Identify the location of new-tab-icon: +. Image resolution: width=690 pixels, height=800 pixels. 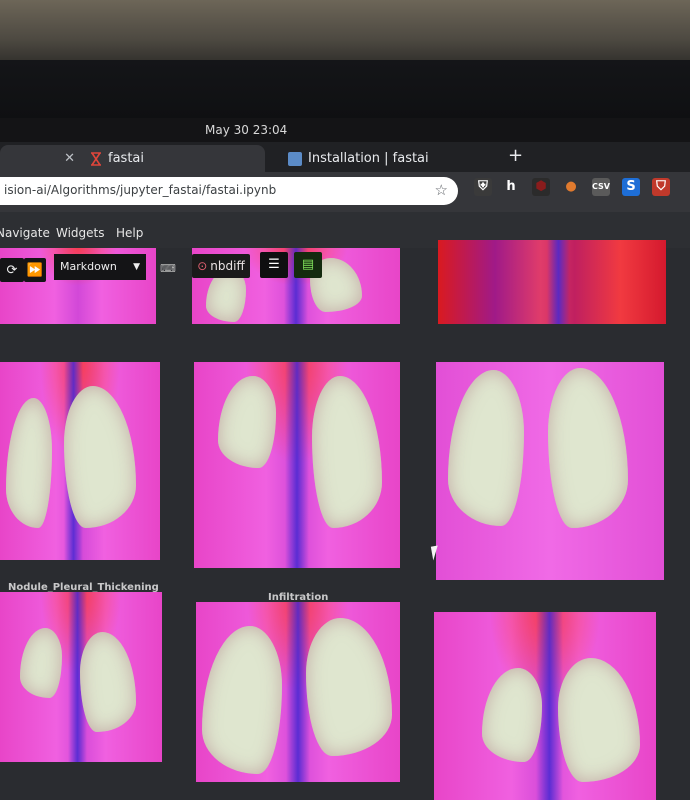
(515, 157).